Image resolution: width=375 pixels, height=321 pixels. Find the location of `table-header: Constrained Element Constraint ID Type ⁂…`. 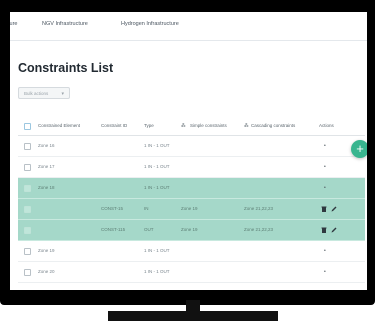

table-header: Constrained Element Constraint ID Type ⁂… is located at coordinates (191, 126).